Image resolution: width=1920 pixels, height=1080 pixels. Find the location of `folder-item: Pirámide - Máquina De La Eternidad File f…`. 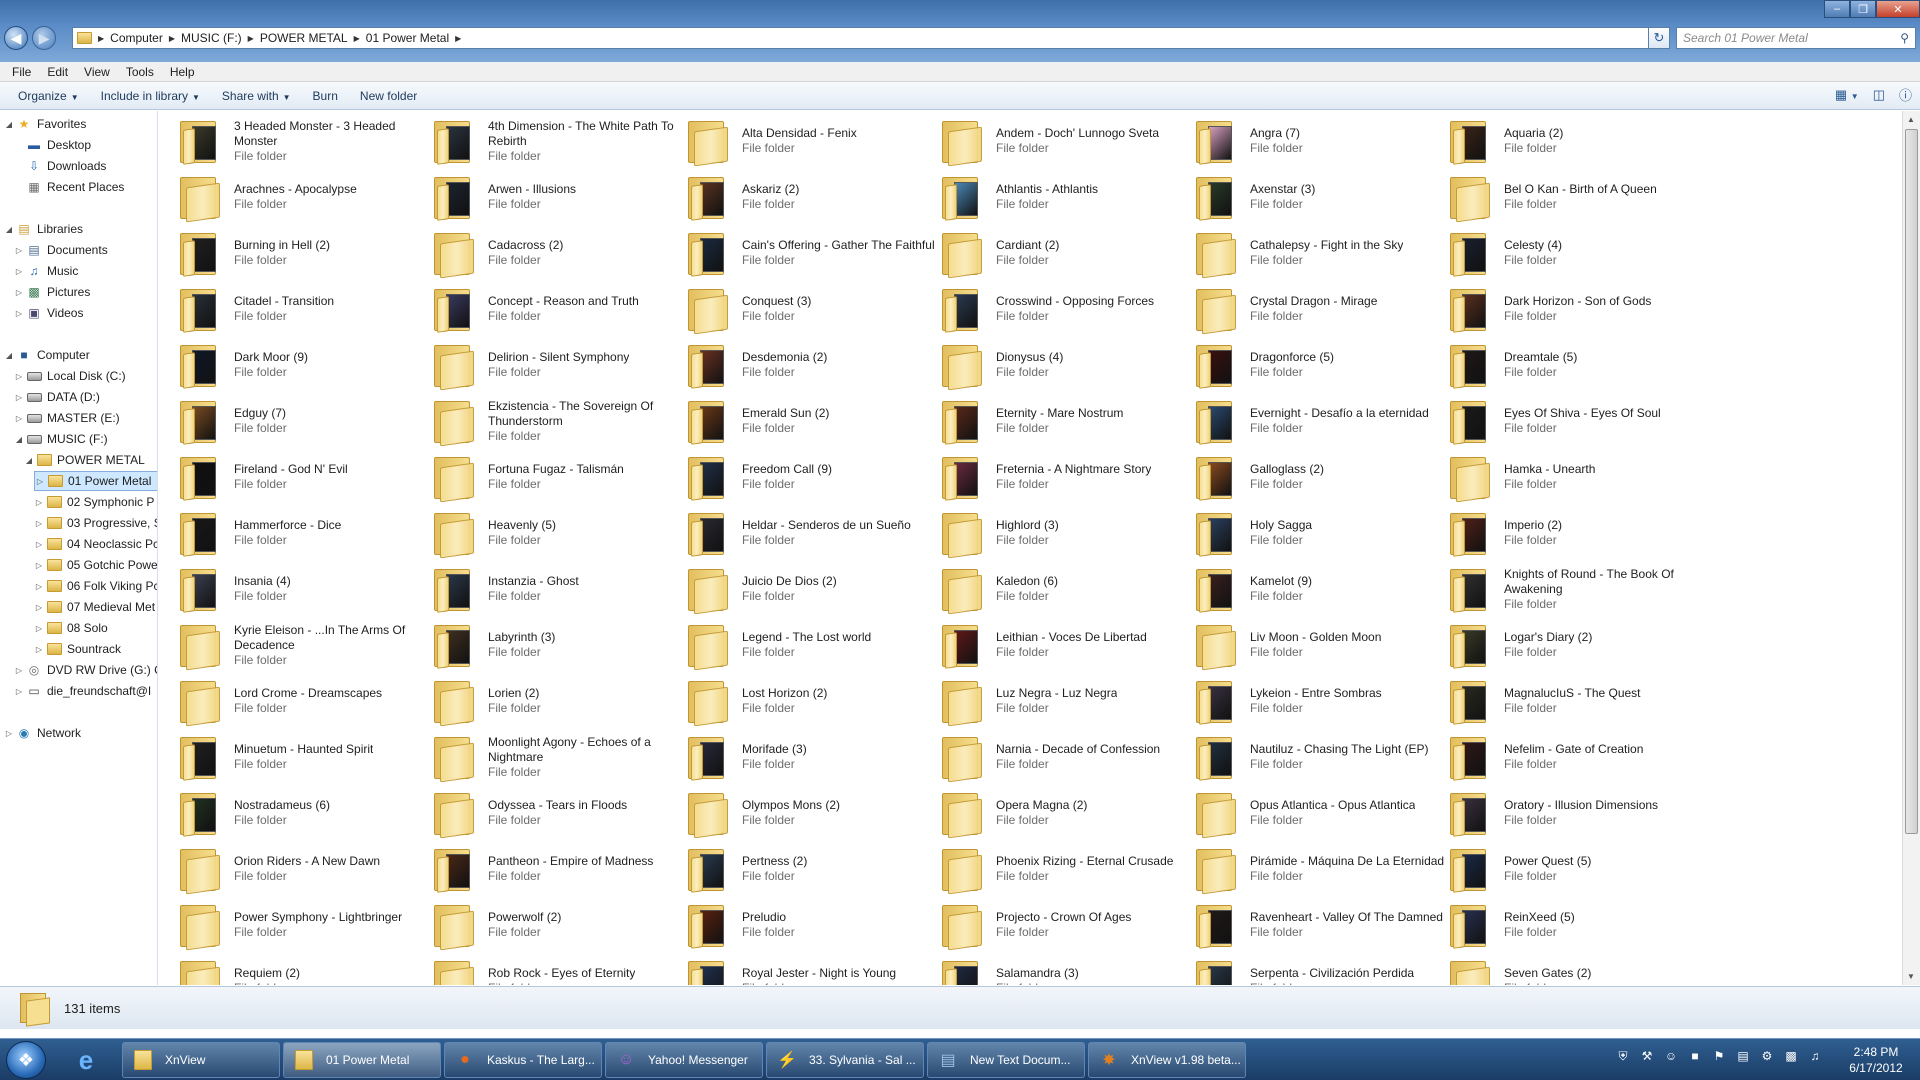

folder-item: Pirámide - Máquina De La Eternidad File f… is located at coordinates (1320, 869).